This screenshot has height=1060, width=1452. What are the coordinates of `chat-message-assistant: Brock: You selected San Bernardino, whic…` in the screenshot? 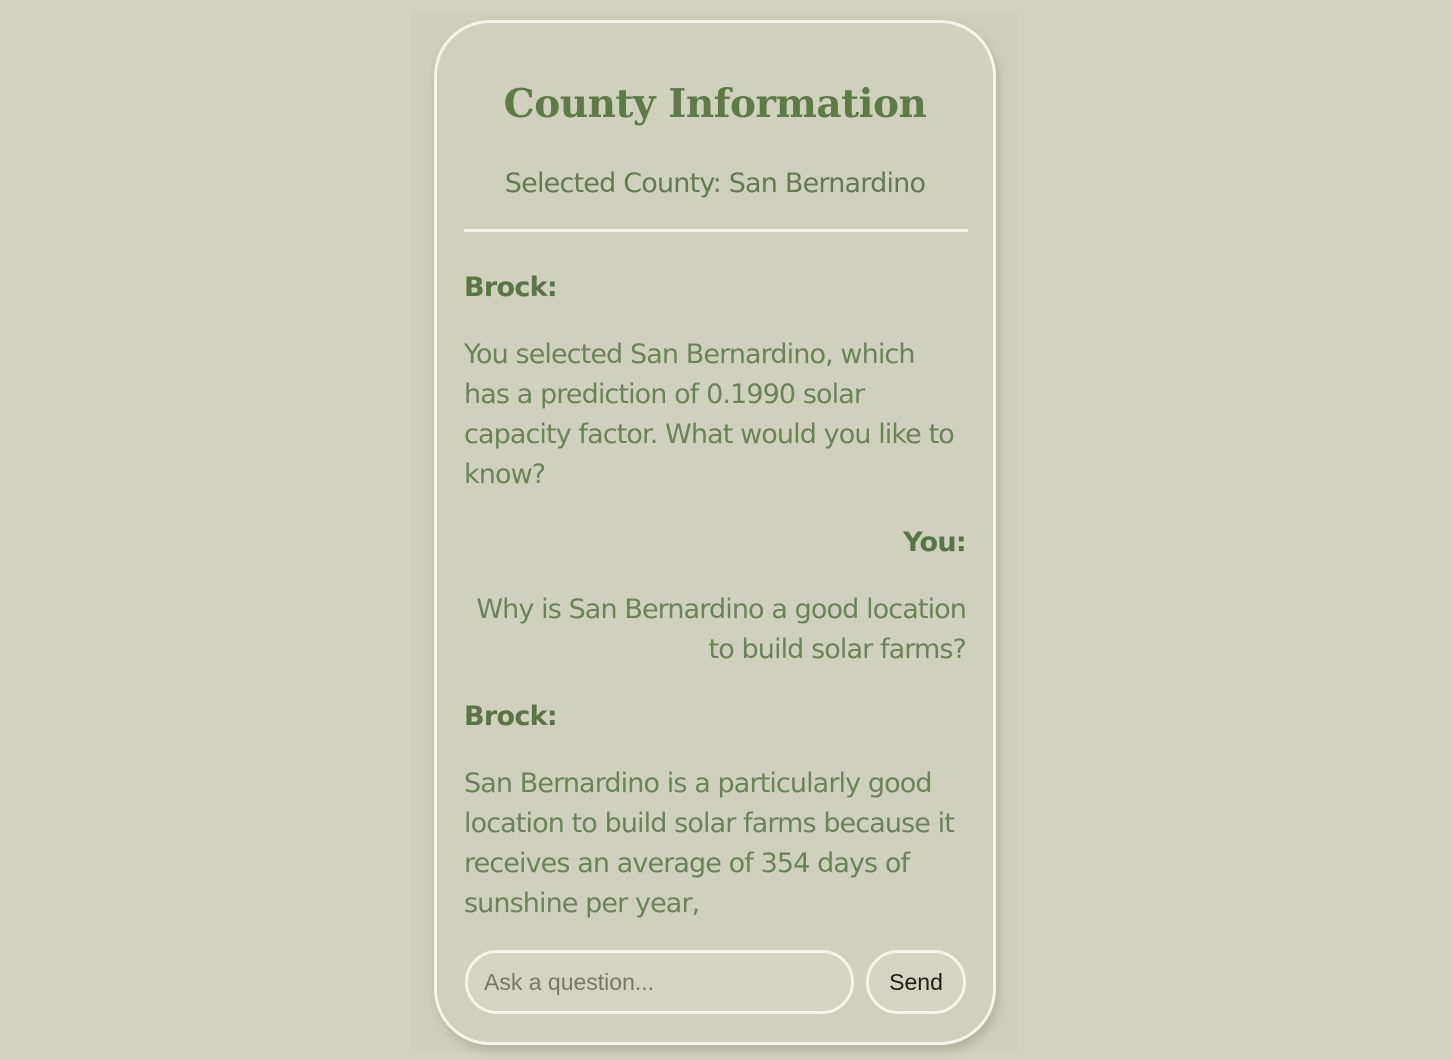 It's located at (715, 381).